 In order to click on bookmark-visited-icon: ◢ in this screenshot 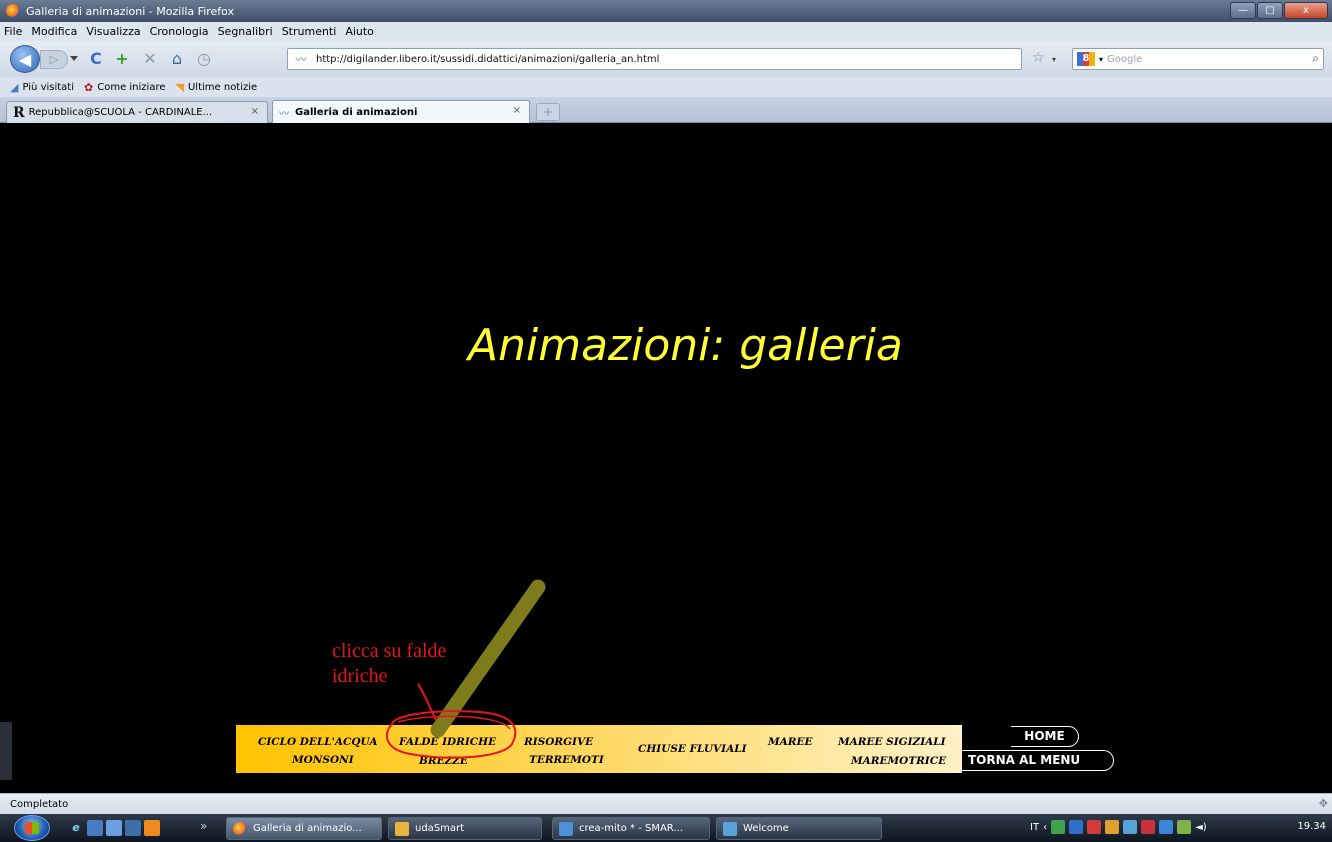, I will do `click(14, 87)`.